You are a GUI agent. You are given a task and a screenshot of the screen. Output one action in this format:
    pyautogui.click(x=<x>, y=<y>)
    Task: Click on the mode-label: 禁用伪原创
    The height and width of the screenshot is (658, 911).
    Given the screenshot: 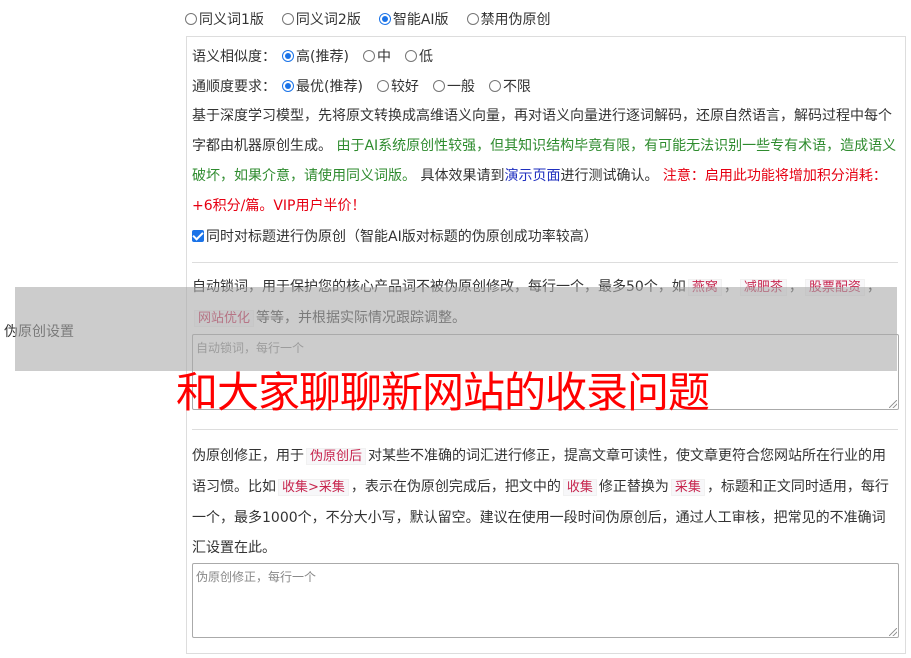 What is the action you would take?
    pyautogui.click(x=515, y=20)
    